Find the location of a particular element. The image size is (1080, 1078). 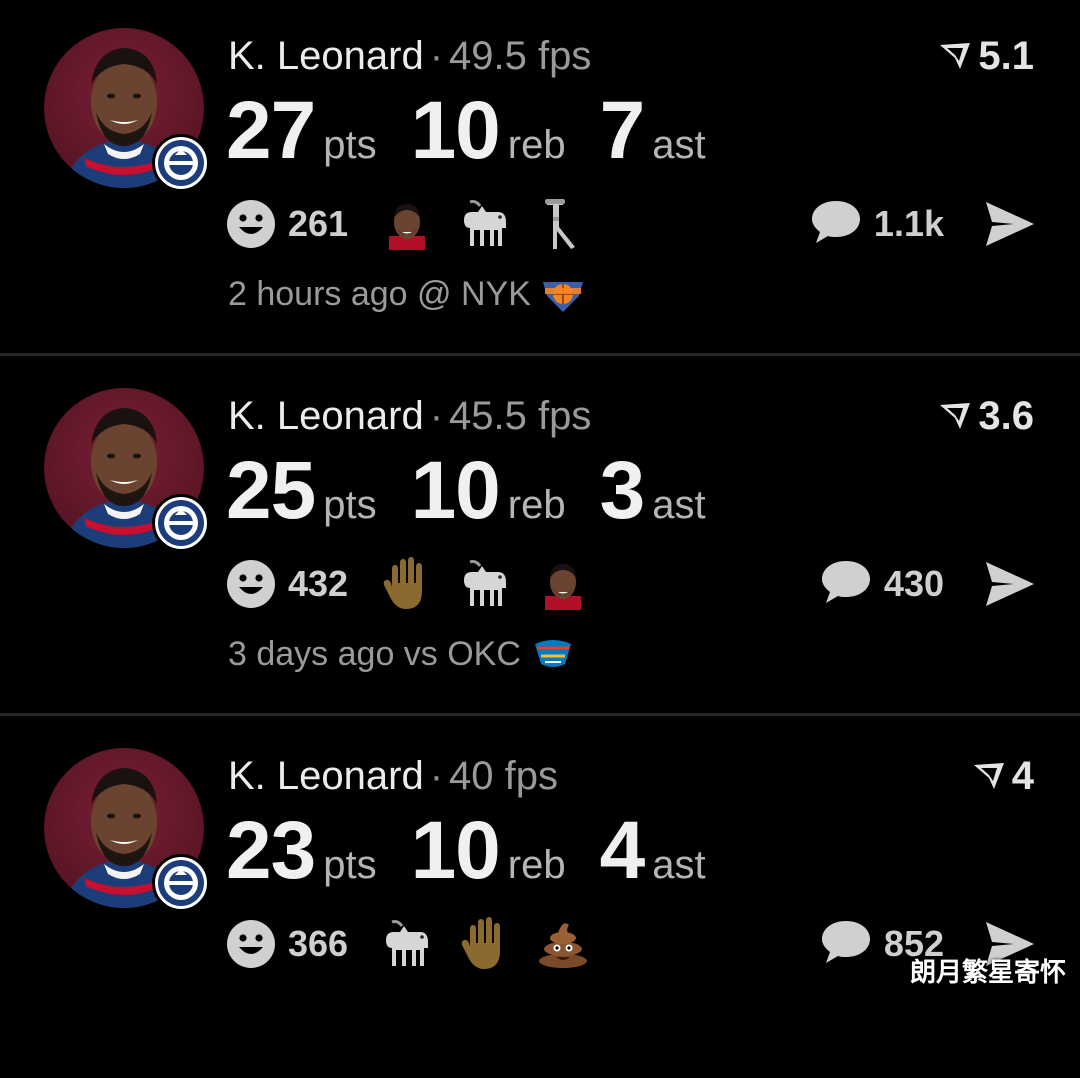

assists-value: 7 is located at coordinates (622, 130).